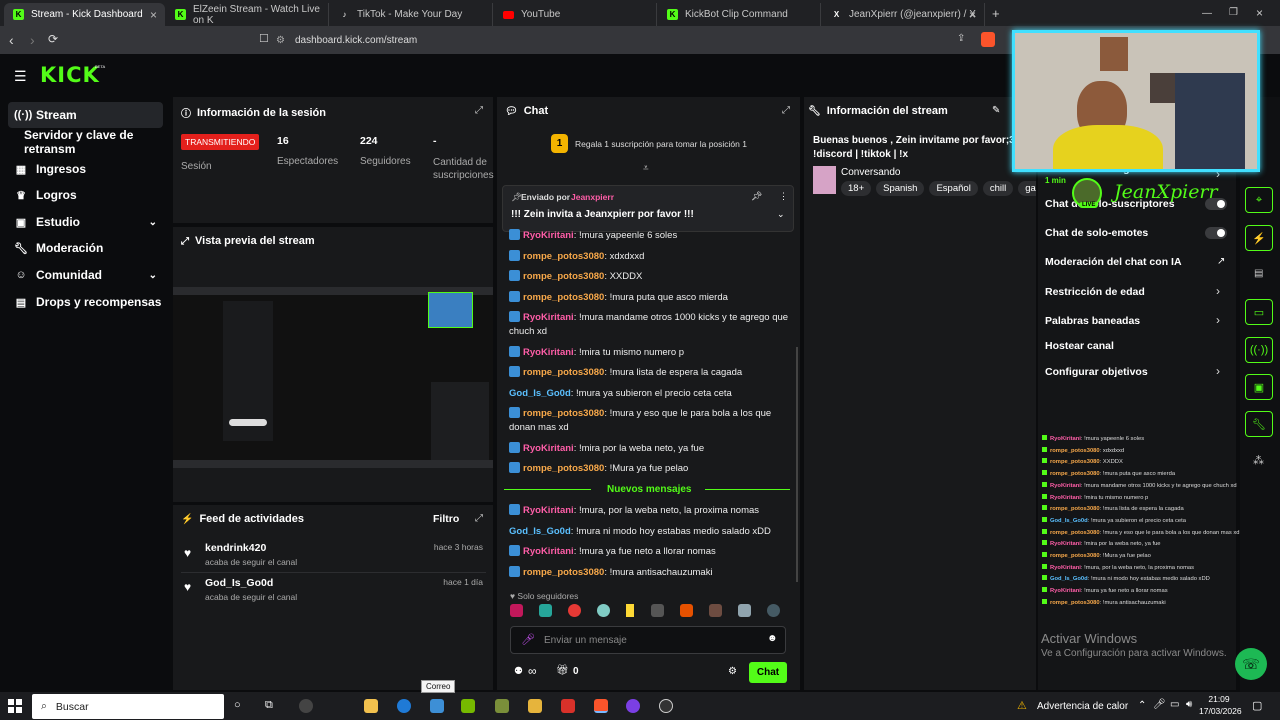 Image resolution: width=1280 pixels, height=720 pixels. I want to click on taskbar-search: ⌕ Buscar, so click(128, 706).